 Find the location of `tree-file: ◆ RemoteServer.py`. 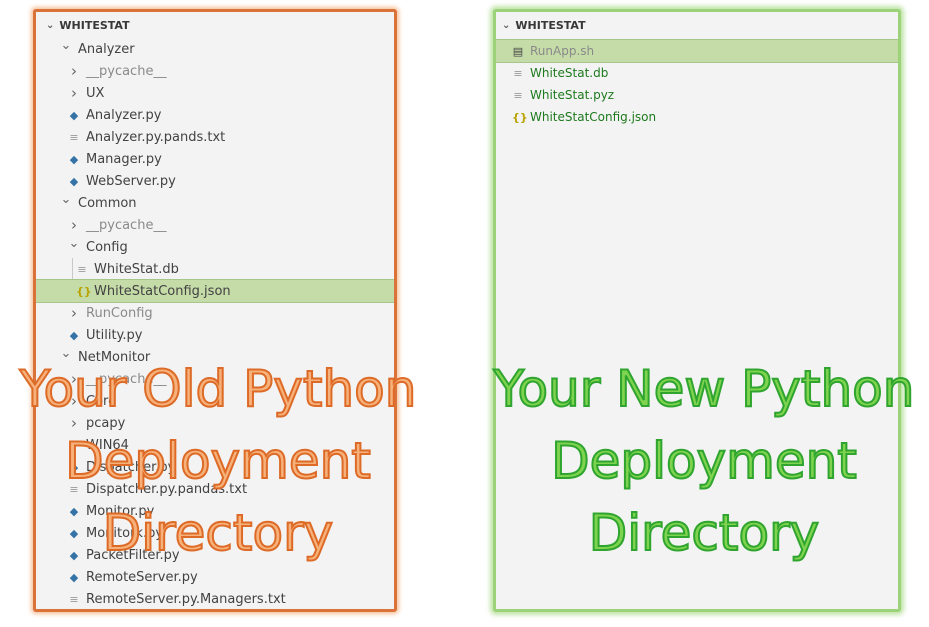

tree-file: ◆ RemoteServer.py is located at coordinates (215, 577).